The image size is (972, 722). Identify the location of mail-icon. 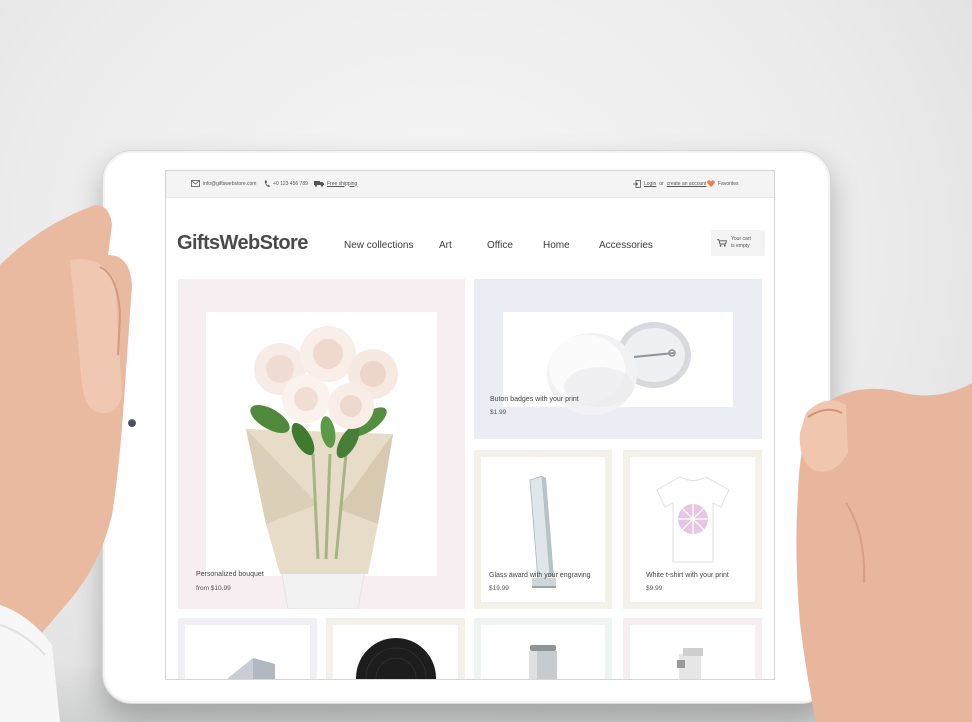
(195, 183).